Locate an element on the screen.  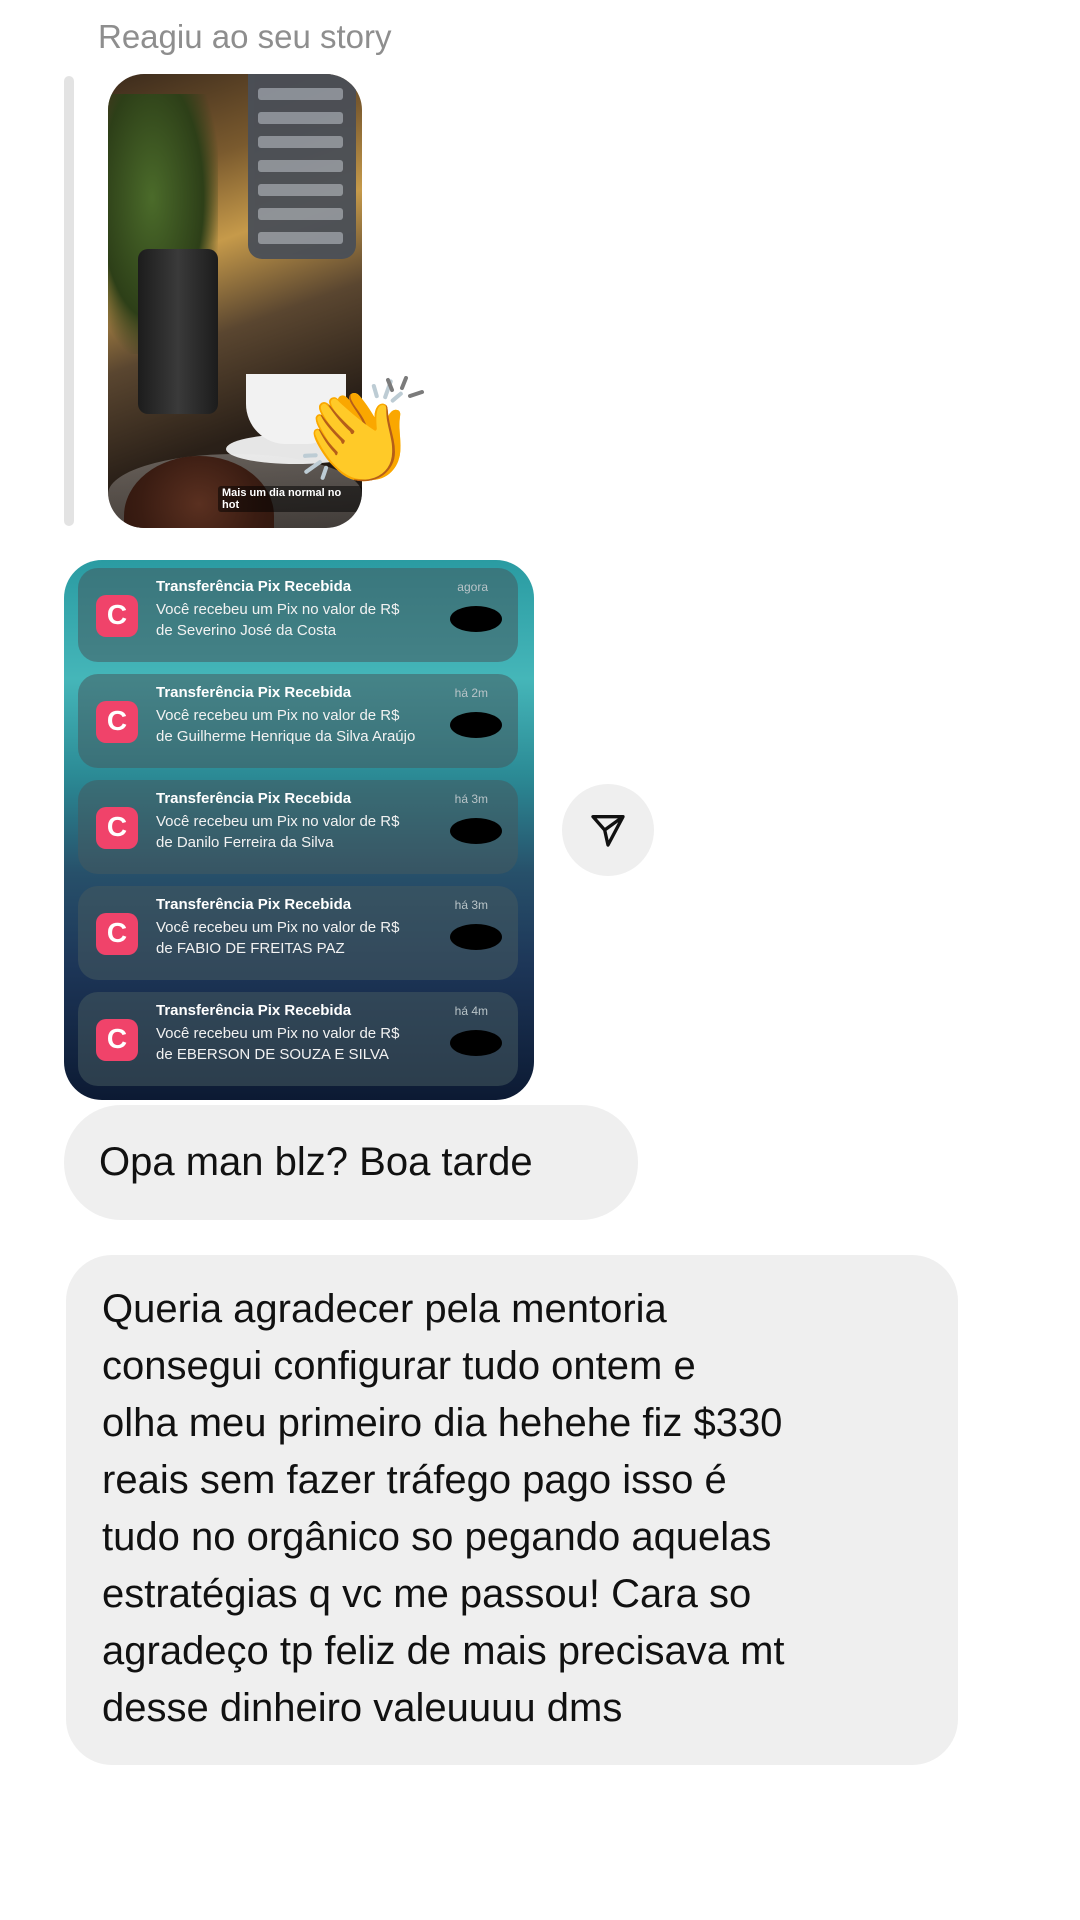
notification-sender: de EBERSON DE SOUZA E SILVA is located at coordinates (272, 1054).